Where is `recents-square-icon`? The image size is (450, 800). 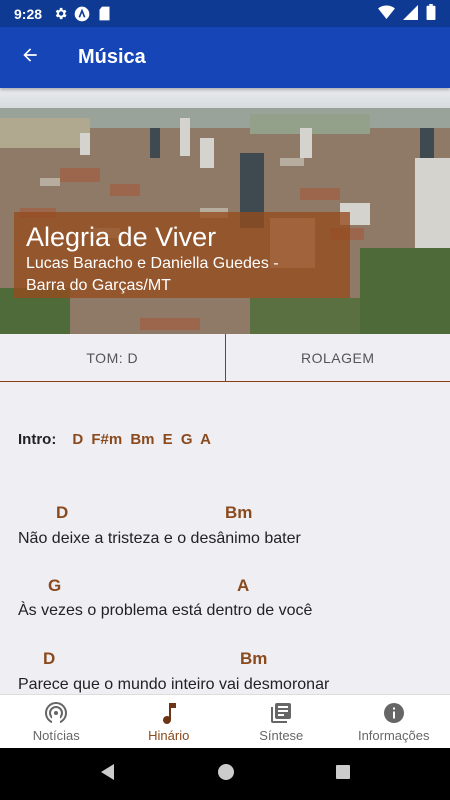
recents-square-icon is located at coordinates (343, 774).